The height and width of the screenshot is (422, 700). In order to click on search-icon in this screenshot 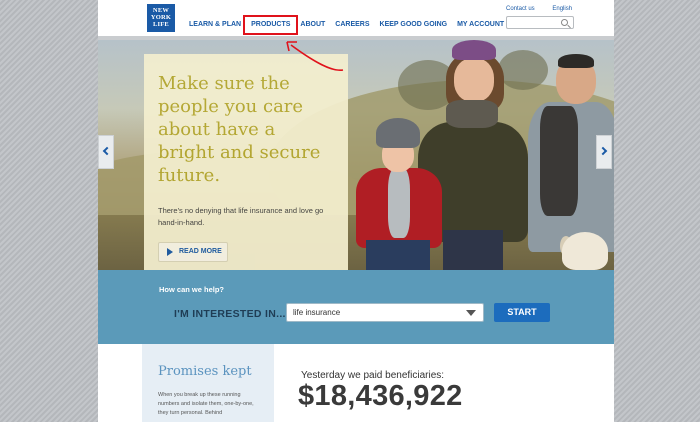, I will do `click(564, 22)`.